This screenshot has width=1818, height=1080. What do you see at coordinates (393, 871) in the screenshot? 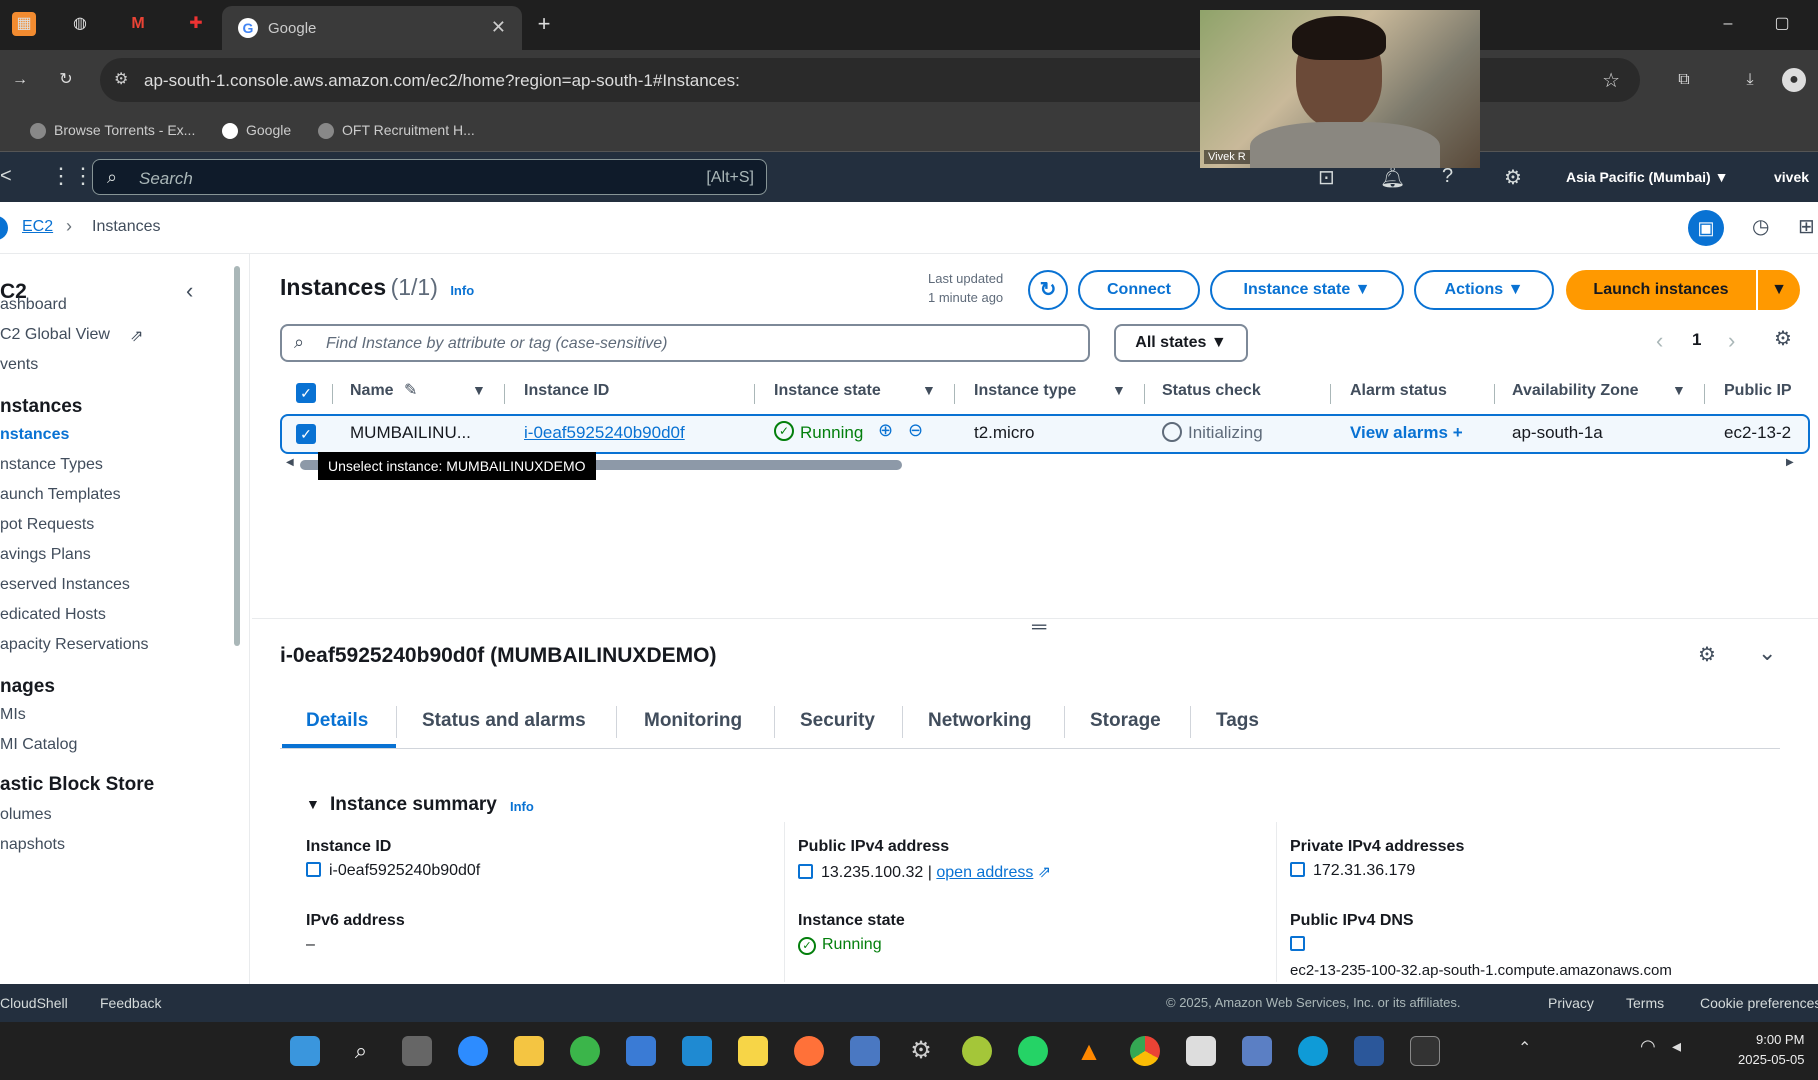
I see `instance-id-value: i-0eaf5925240b90d0f` at bounding box center [393, 871].